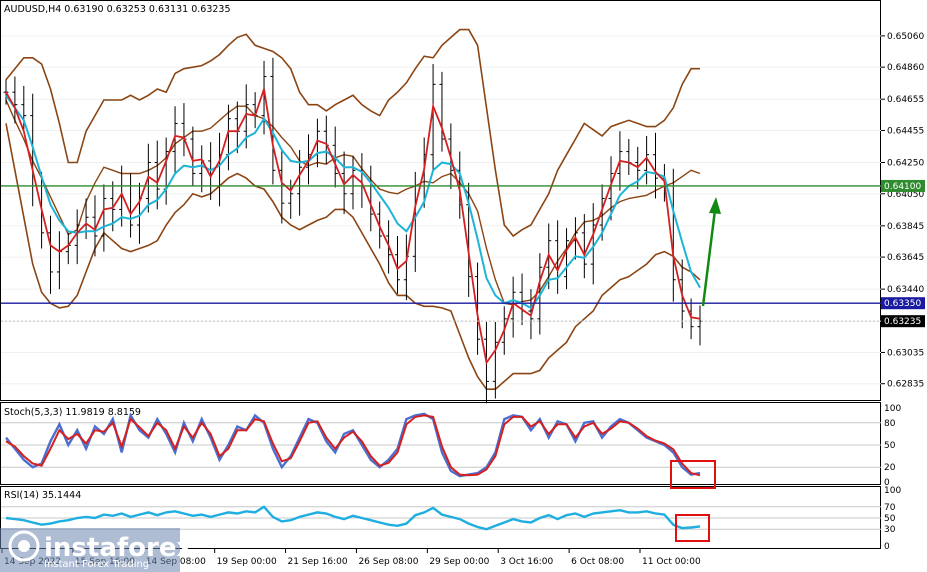 Image resolution: width=927 pixels, height=572 pixels. What do you see at coordinates (890, 508) in the screenshot?
I see `rsi-level-label: 70` at bounding box center [890, 508].